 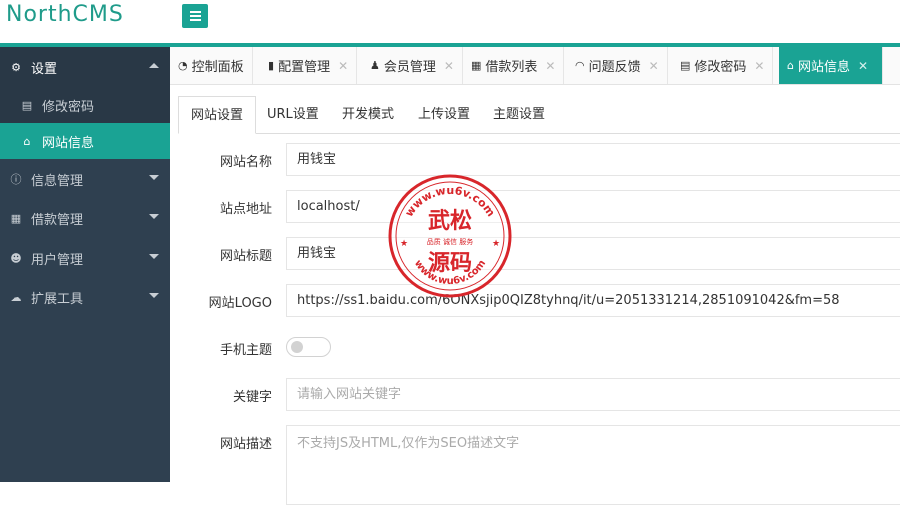 I want to click on sidebar-item-settings: ⚙ 设置, so click(x=85, y=67).